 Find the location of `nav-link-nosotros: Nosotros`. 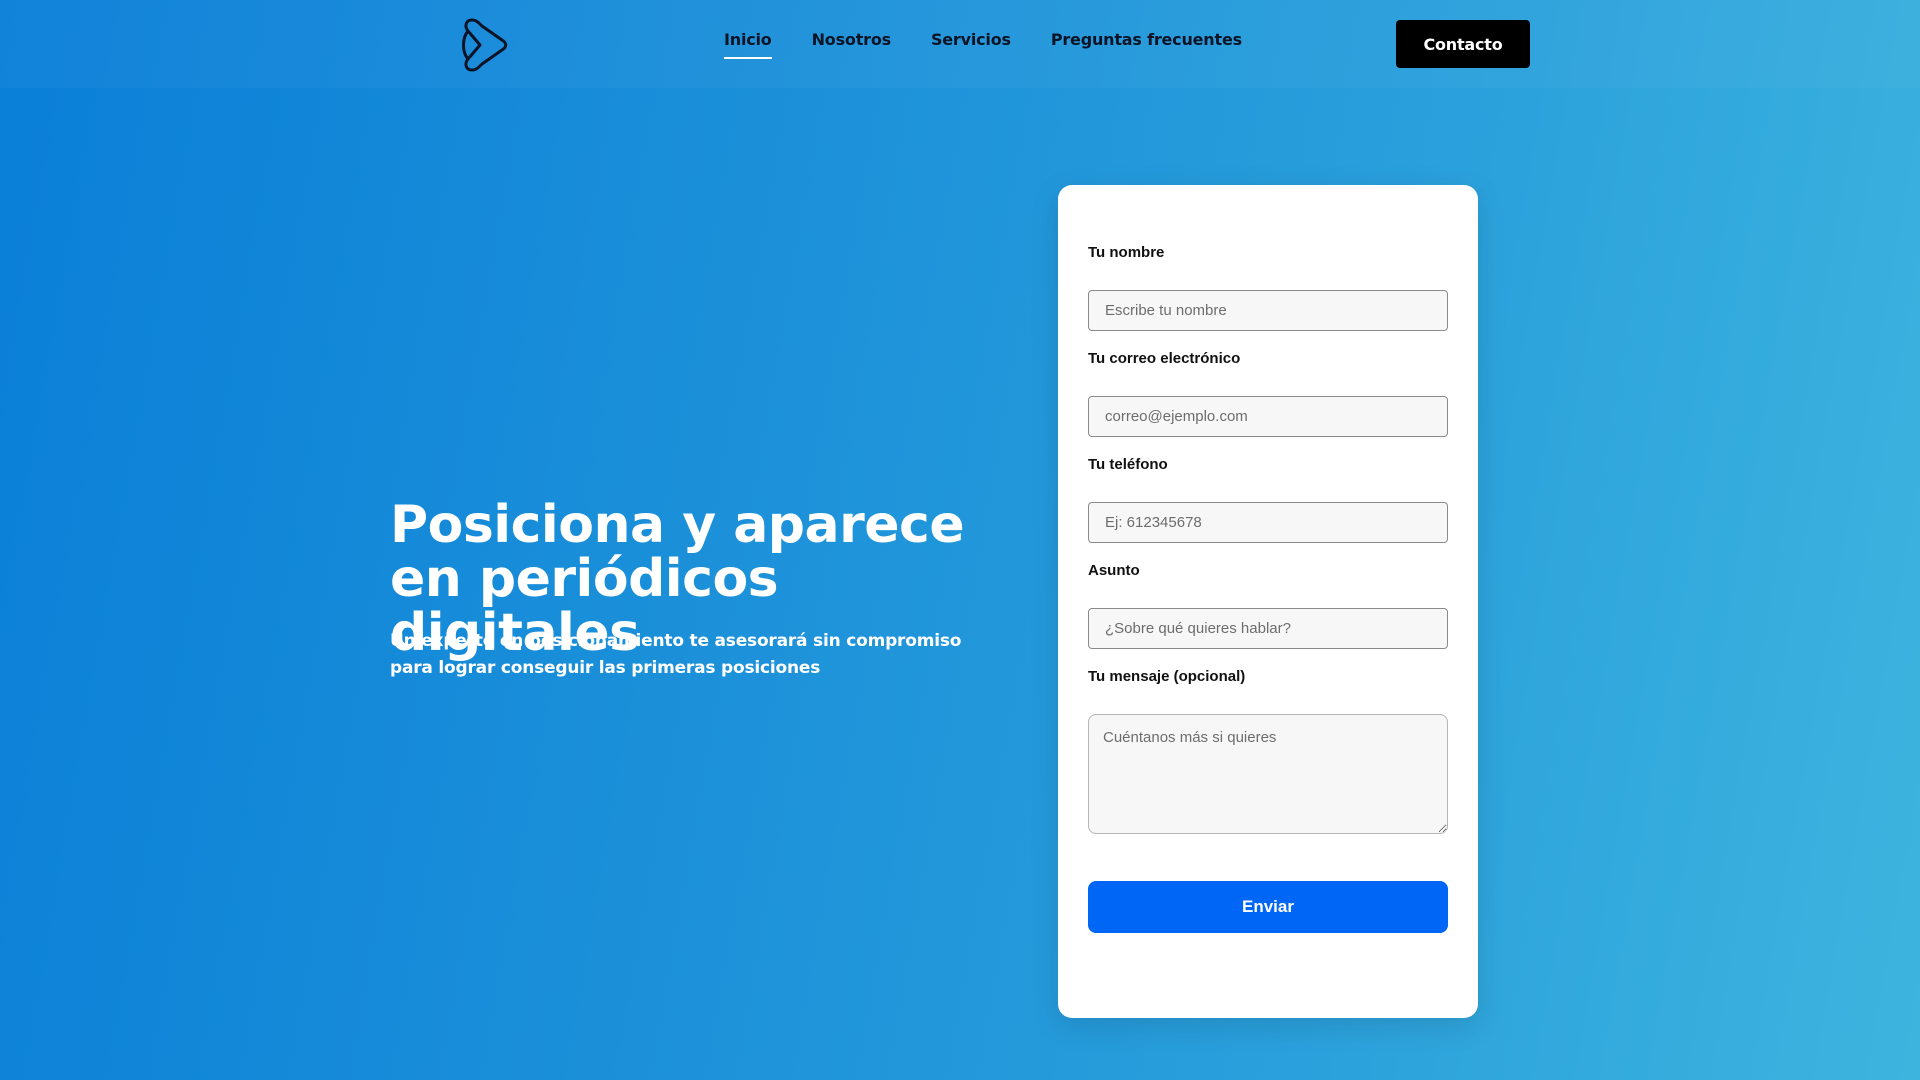

nav-link-nosotros: Nosotros is located at coordinates (852, 44).